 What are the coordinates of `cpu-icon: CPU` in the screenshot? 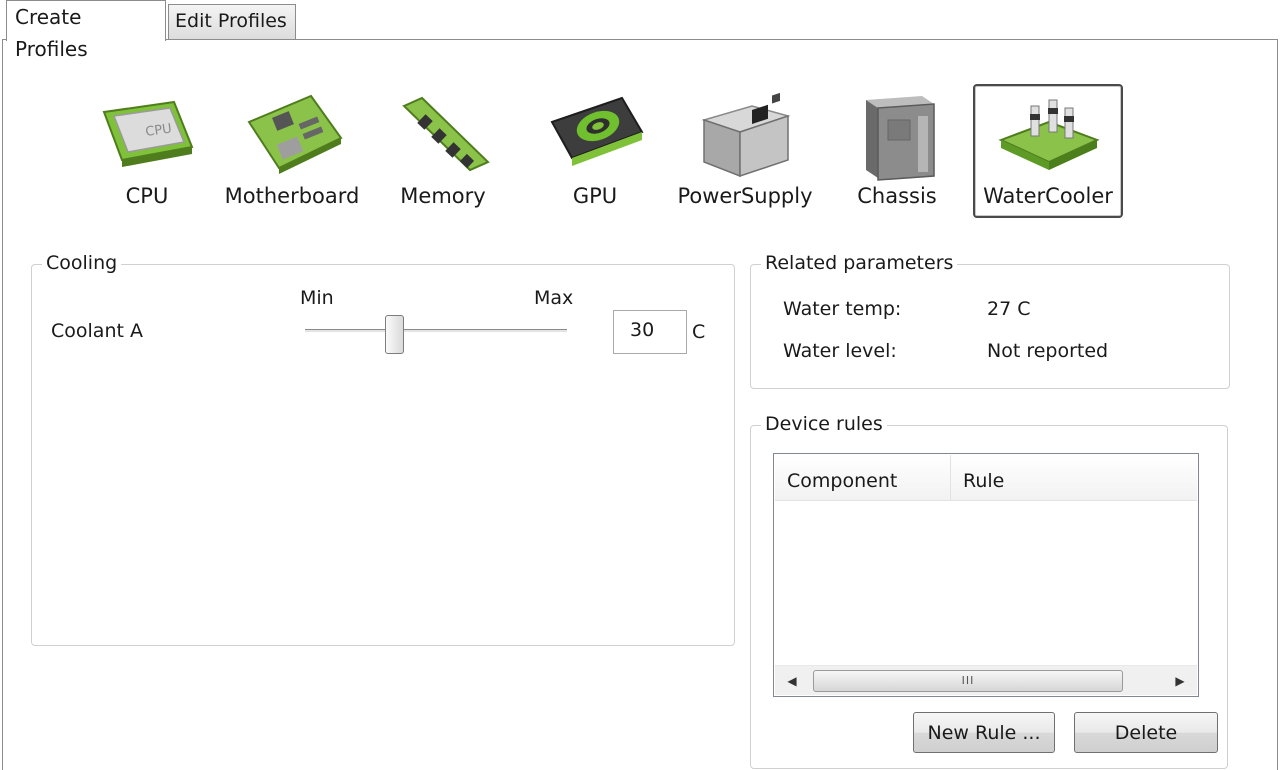 It's located at (147, 137).